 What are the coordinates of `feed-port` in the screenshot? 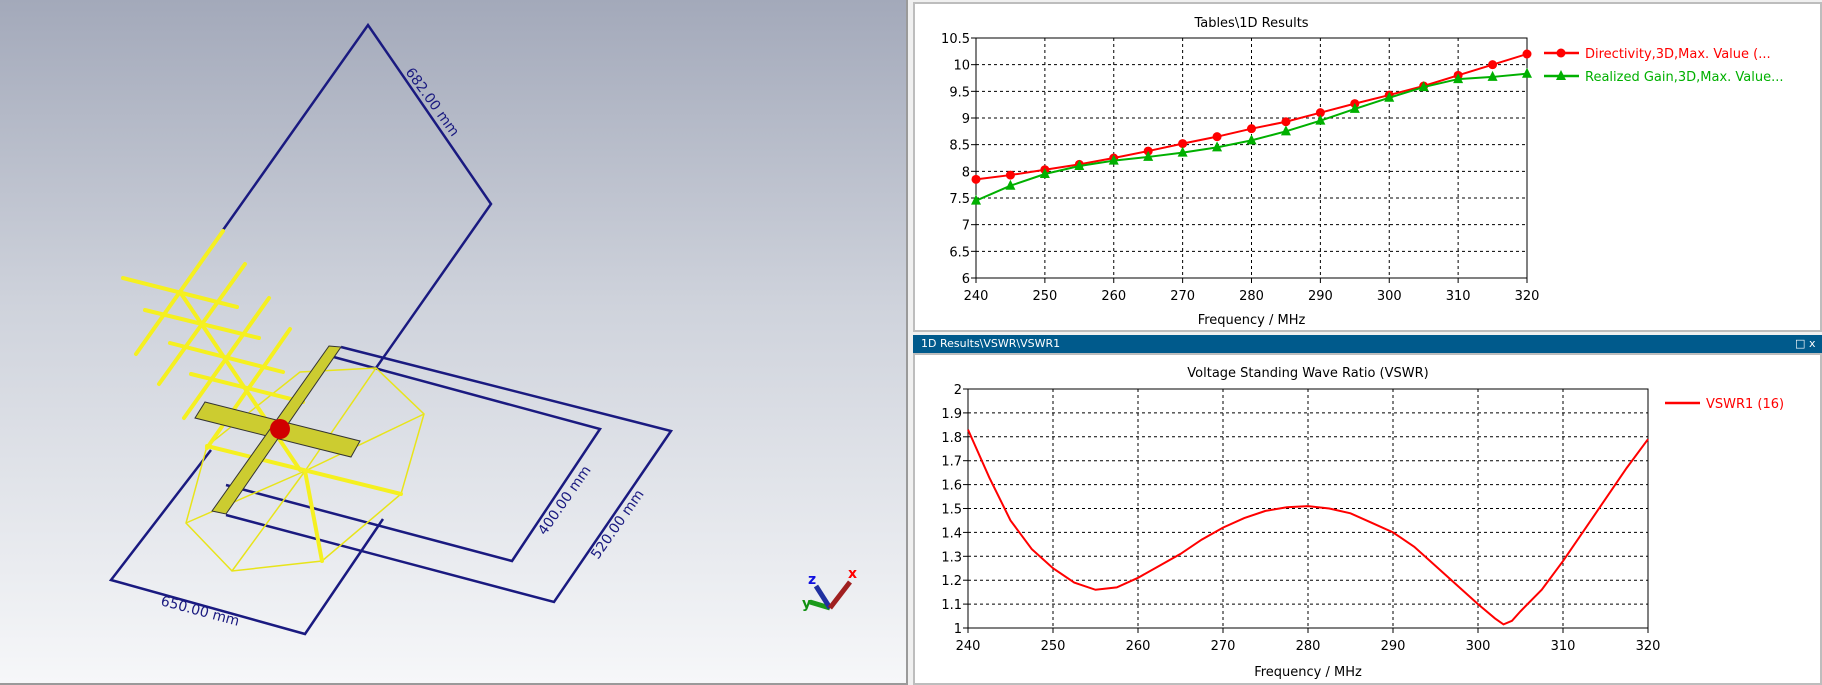 It's located at (280, 429).